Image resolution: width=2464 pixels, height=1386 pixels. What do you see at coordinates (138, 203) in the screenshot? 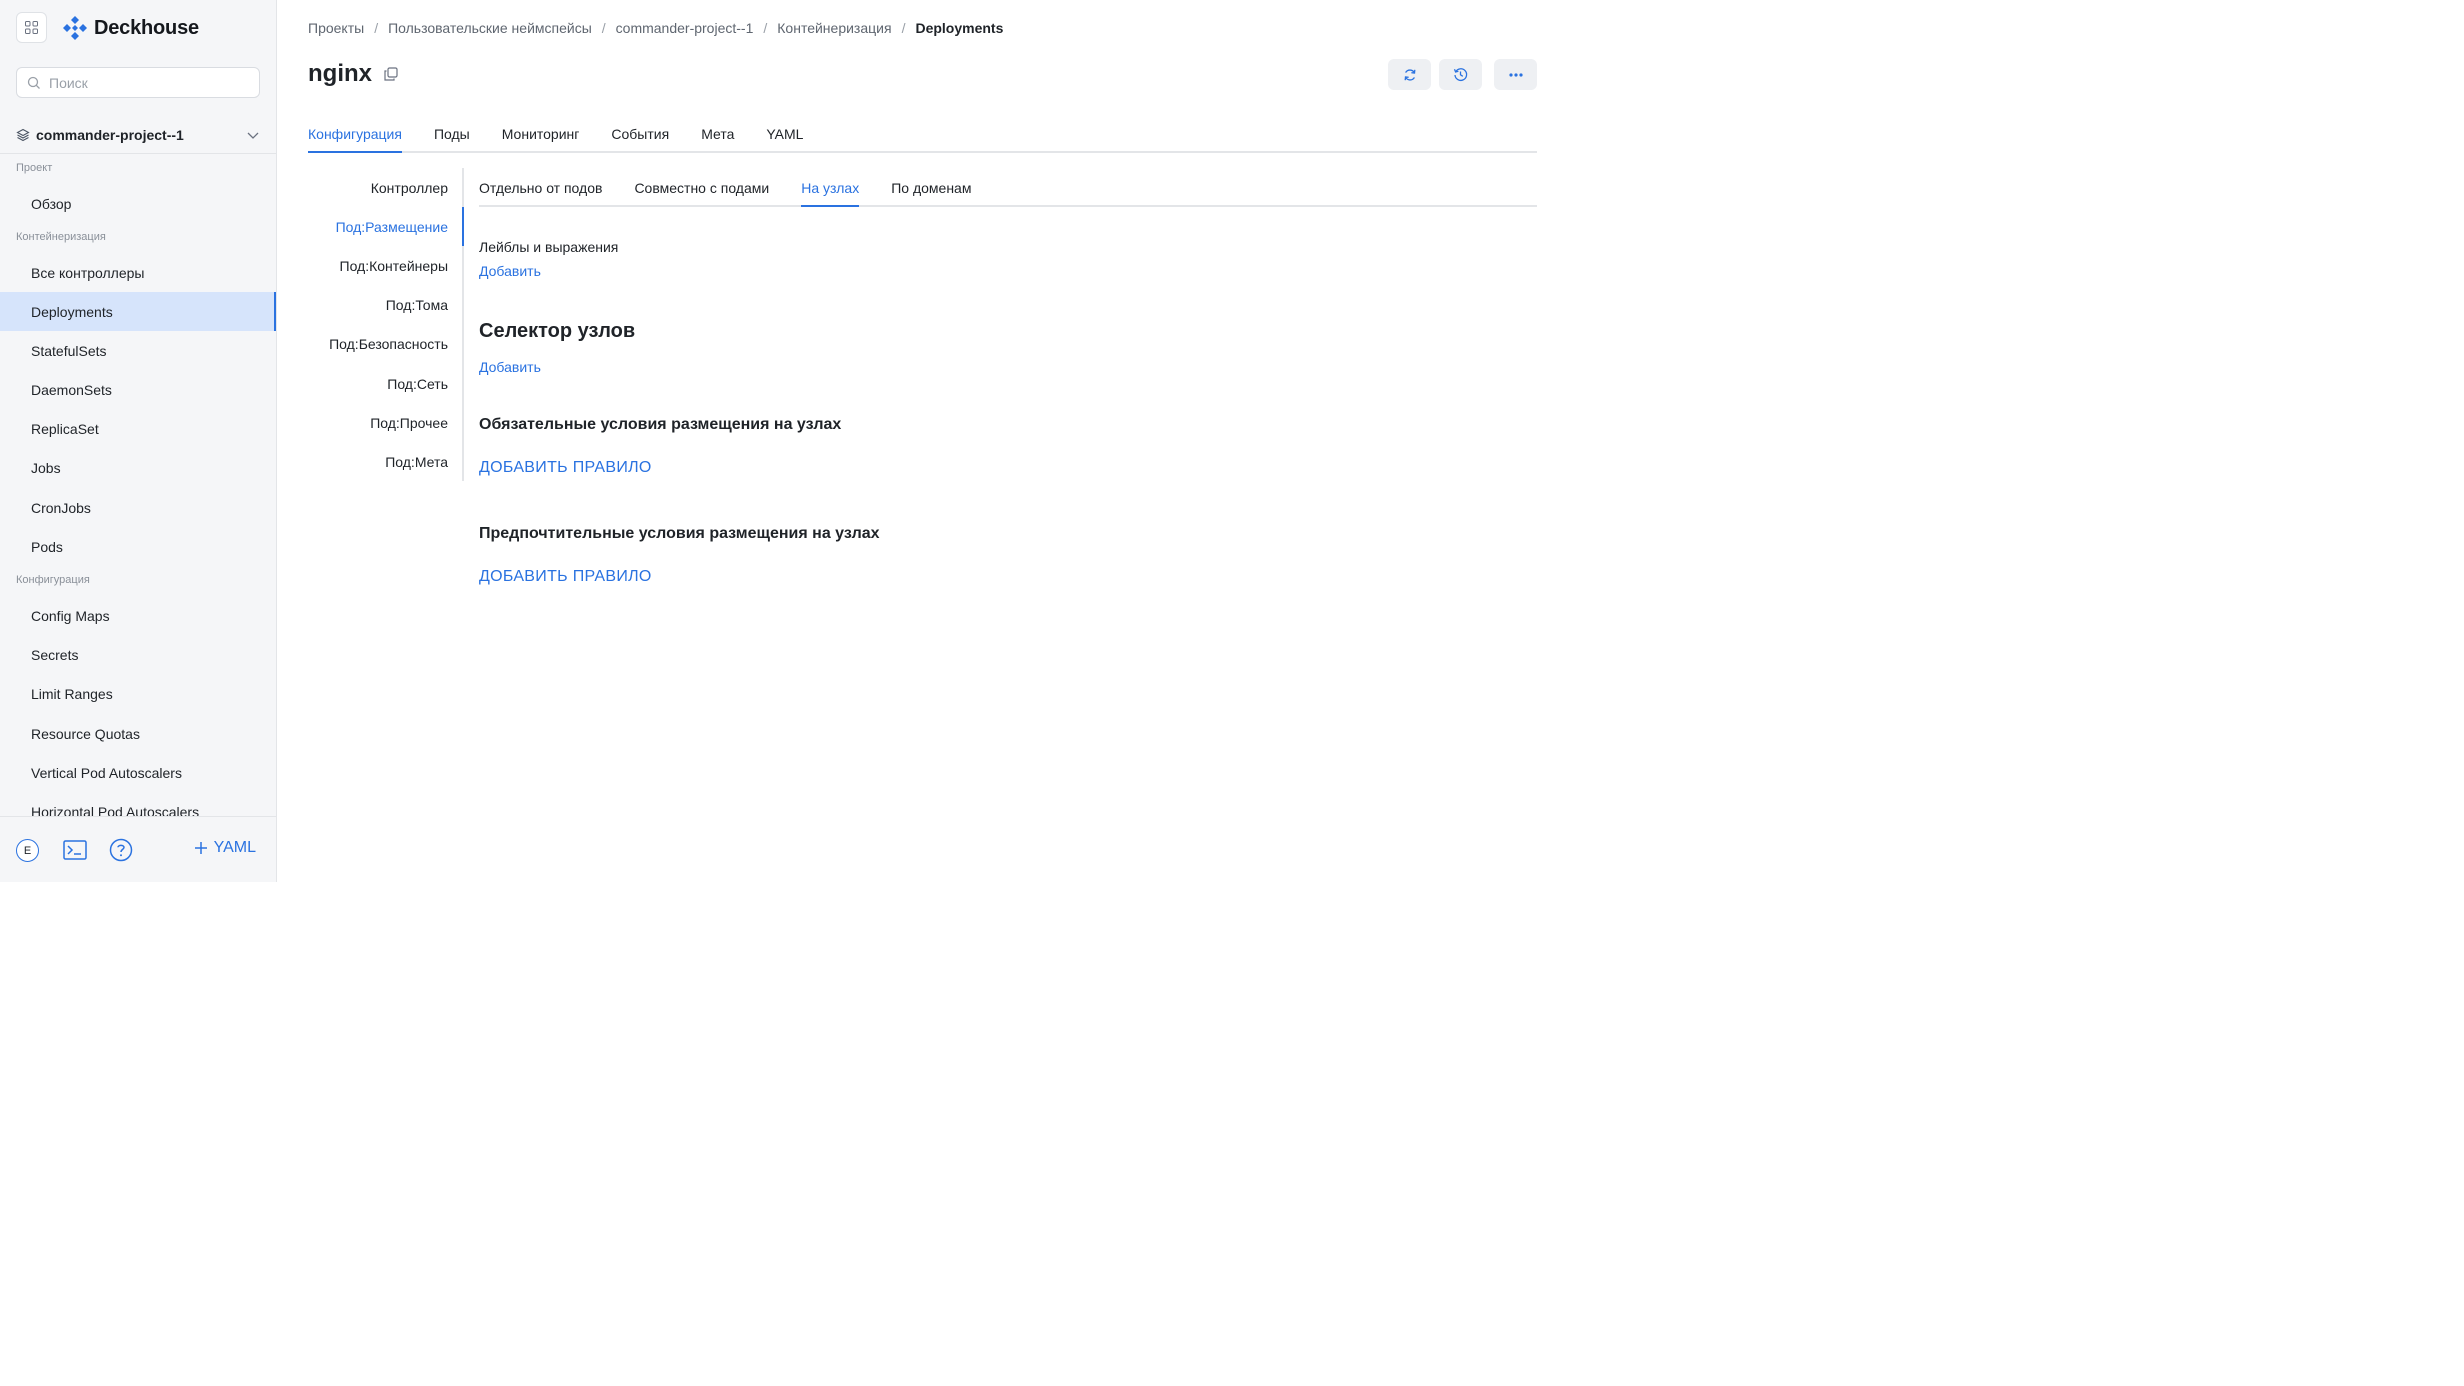
I see `sidebar-item-overview: Обзор` at bounding box center [138, 203].